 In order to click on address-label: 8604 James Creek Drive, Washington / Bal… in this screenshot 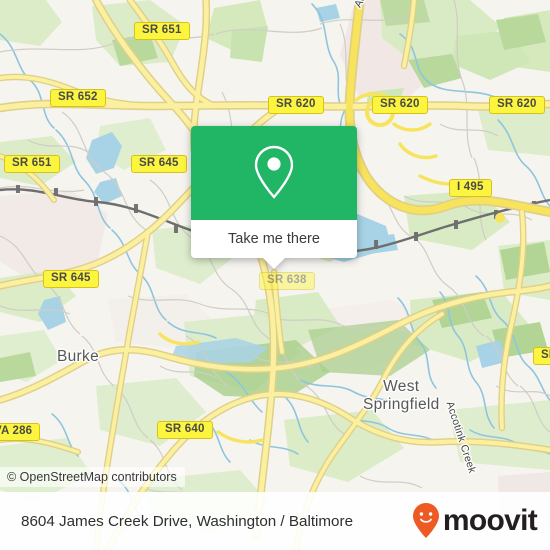, I will do `click(187, 521)`.